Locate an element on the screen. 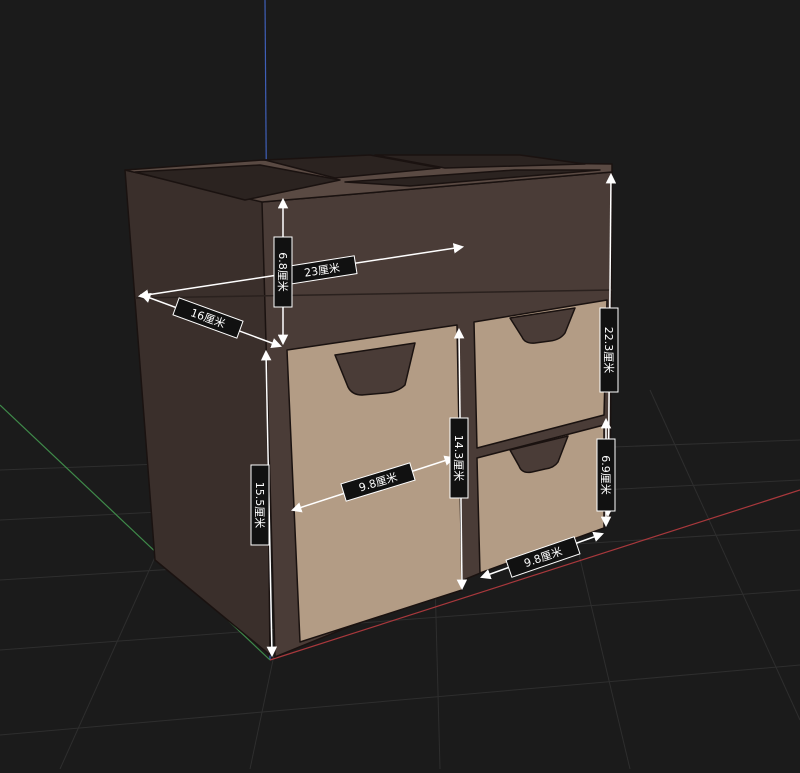 This screenshot has width=800, height=773. label-top-height-text: 6.8厘米 is located at coordinates (282, 272).